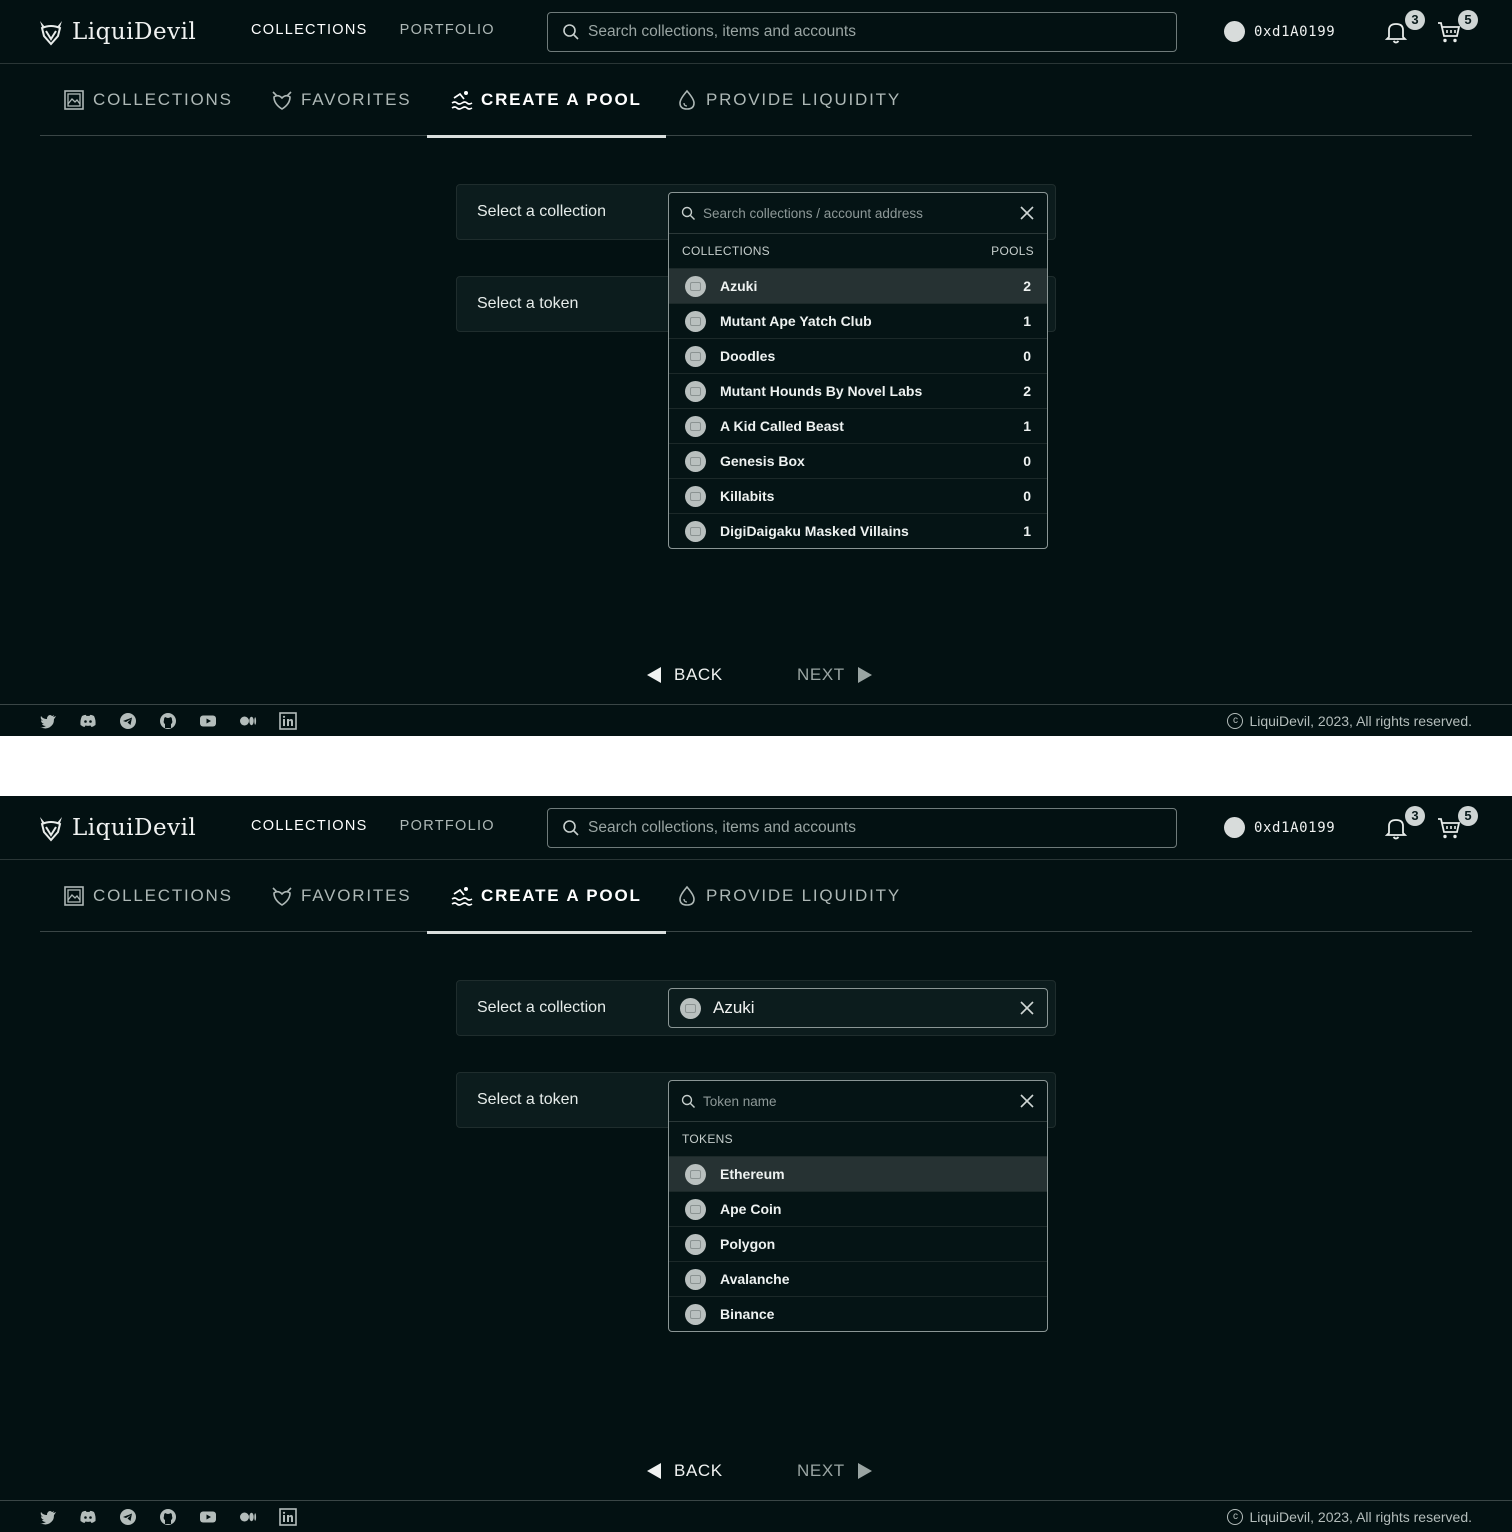  Describe the element at coordinates (858, 285) in the screenshot. I see `collection-option: Azuki 2` at that location.